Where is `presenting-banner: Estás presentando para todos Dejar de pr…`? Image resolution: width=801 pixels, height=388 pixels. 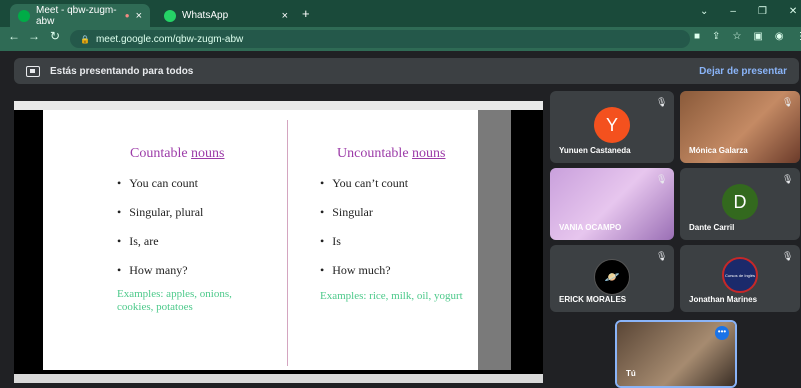 presenting-banner: Estás presentando para todos Dejar de pr… is located at coordinates (406, 71).